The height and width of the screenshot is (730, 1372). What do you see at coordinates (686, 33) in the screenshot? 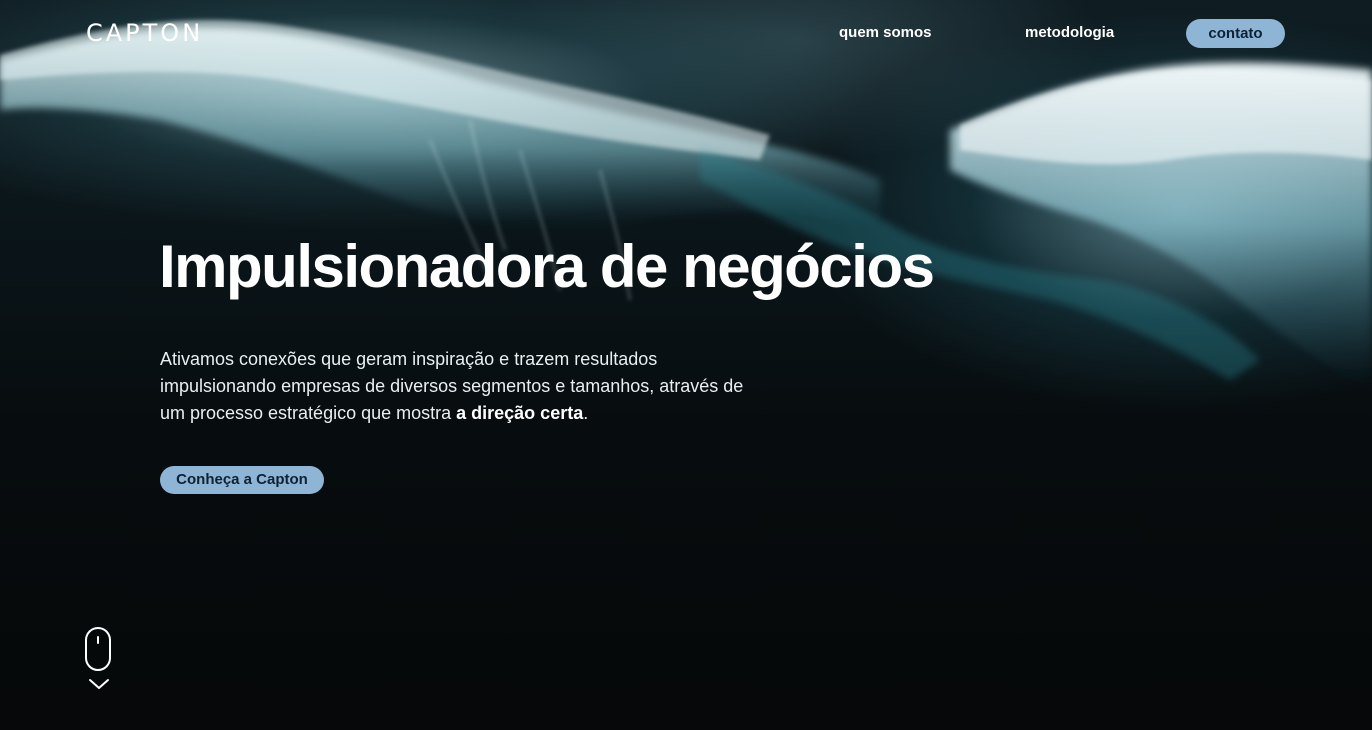
I see `top-navigation: CAPTON quem somos metodologia contato` at bounding box center [686, 33].